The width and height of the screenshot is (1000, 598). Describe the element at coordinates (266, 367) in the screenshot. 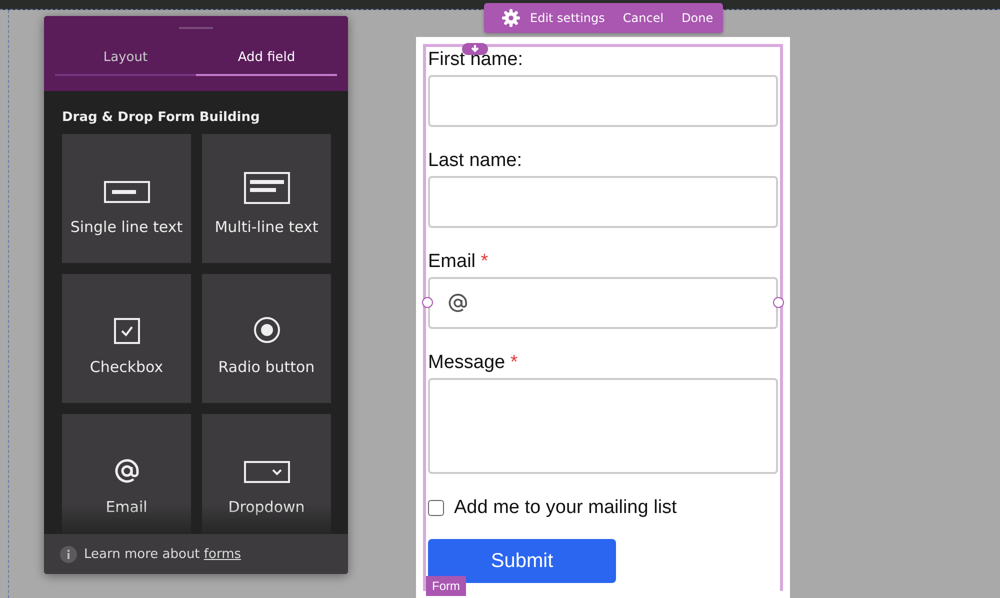

I see `tile-label: Radio button` at that location.